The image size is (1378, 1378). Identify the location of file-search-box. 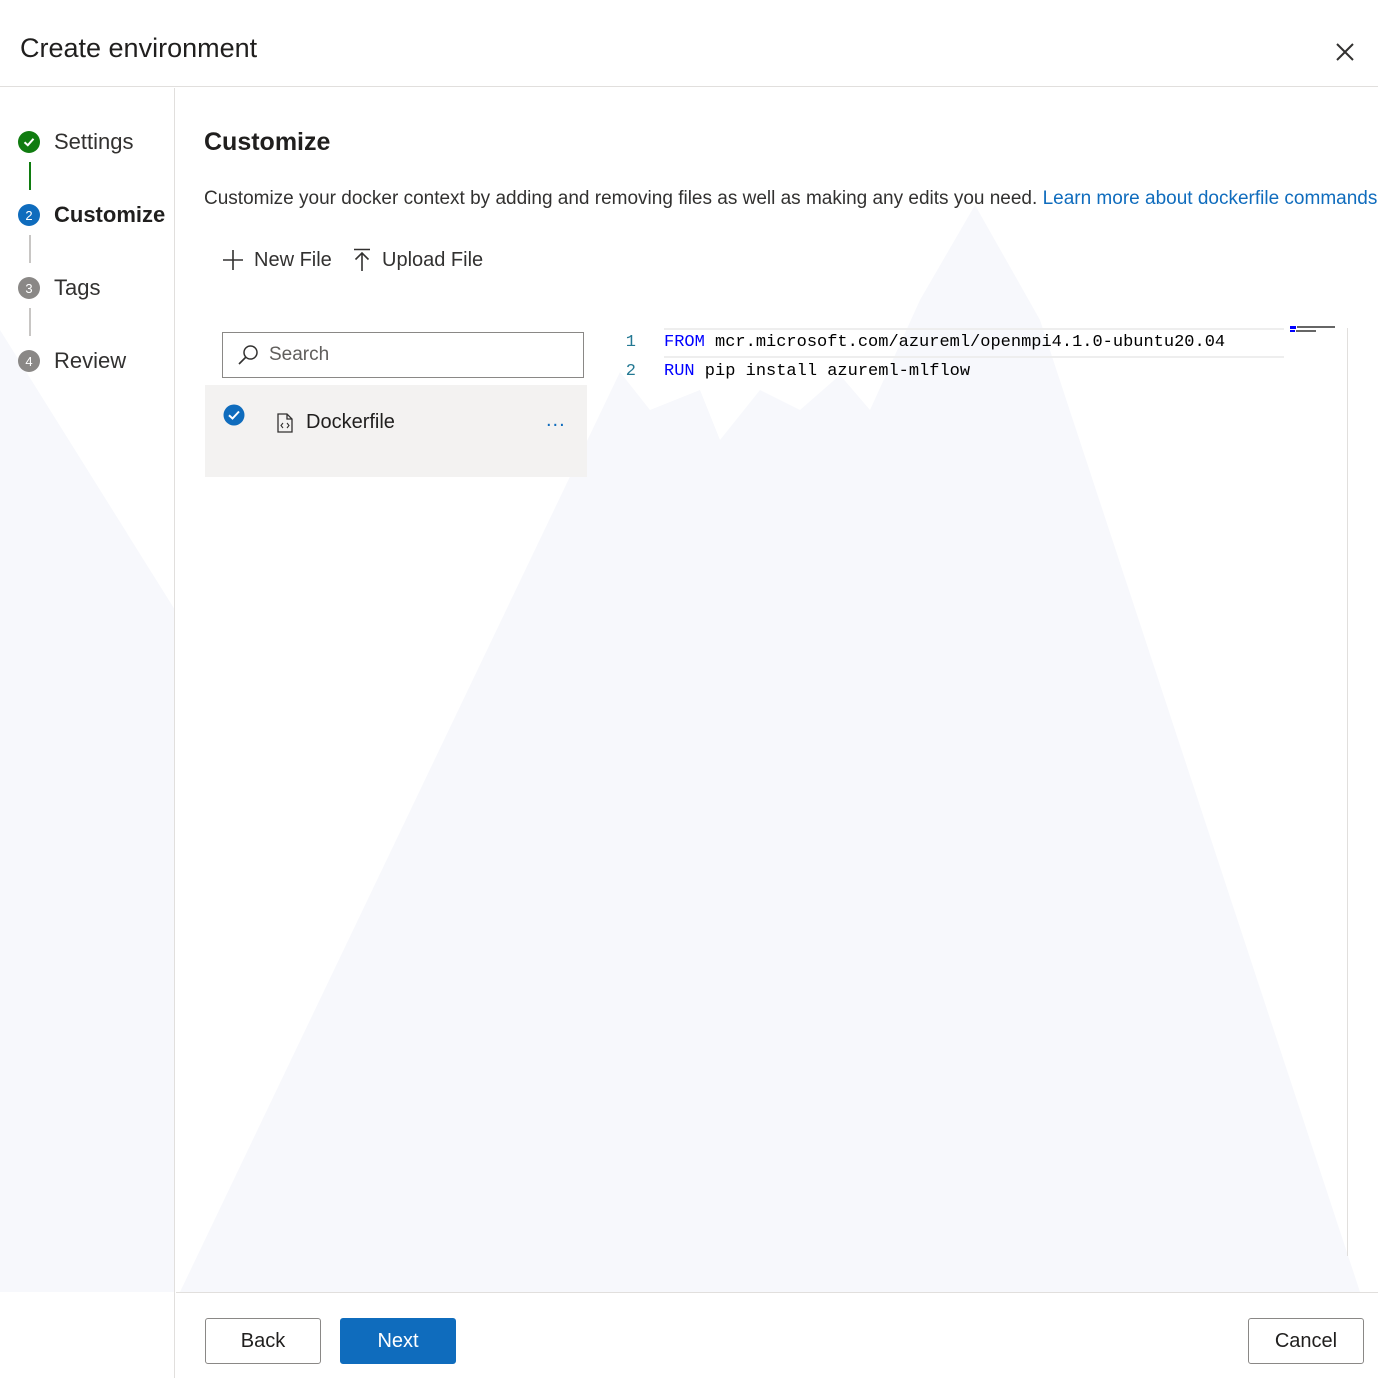
(403, 355).